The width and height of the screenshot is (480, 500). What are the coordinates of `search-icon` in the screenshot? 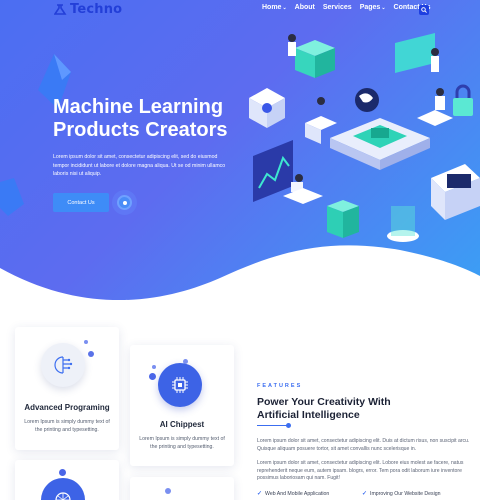 It's located at (424, 10).